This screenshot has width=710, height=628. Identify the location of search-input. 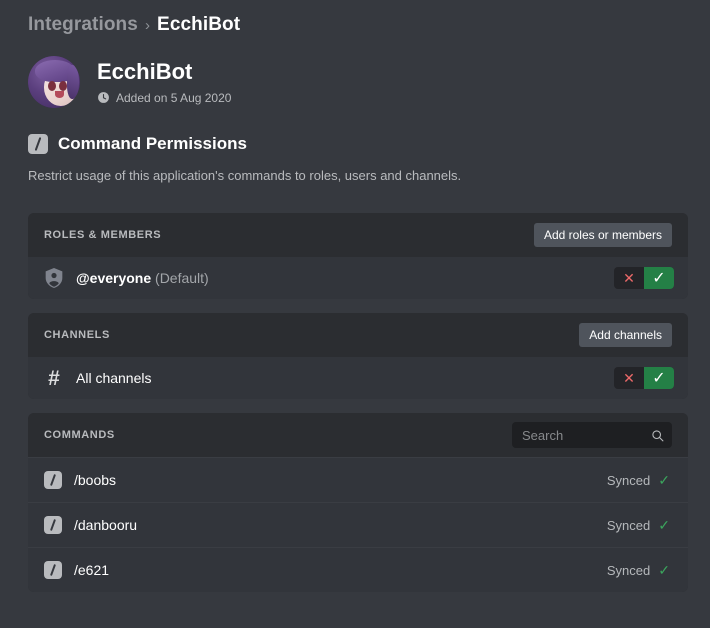
(583, 435).